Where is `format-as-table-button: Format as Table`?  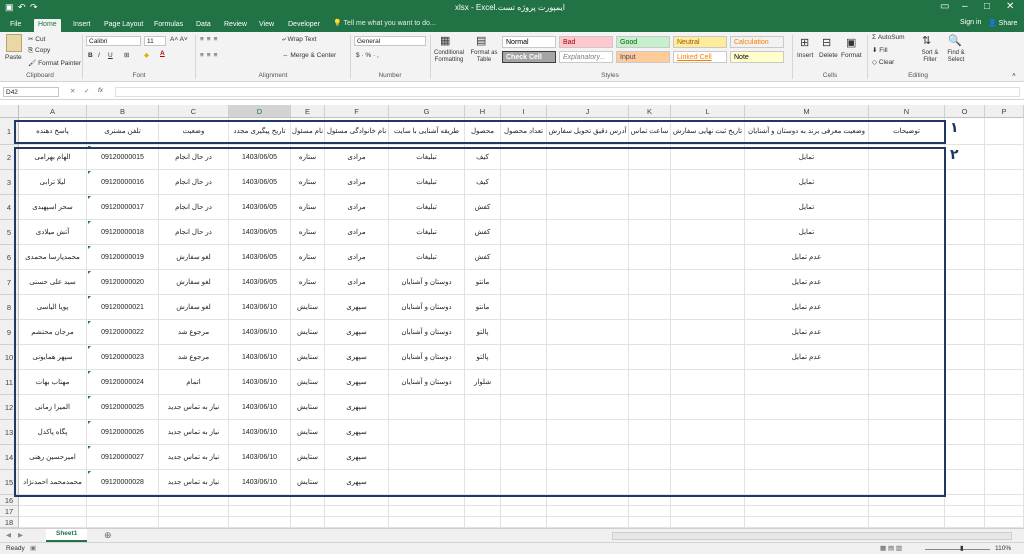 format-as-table-button: Format as Table is located at coordinates (484, 57).